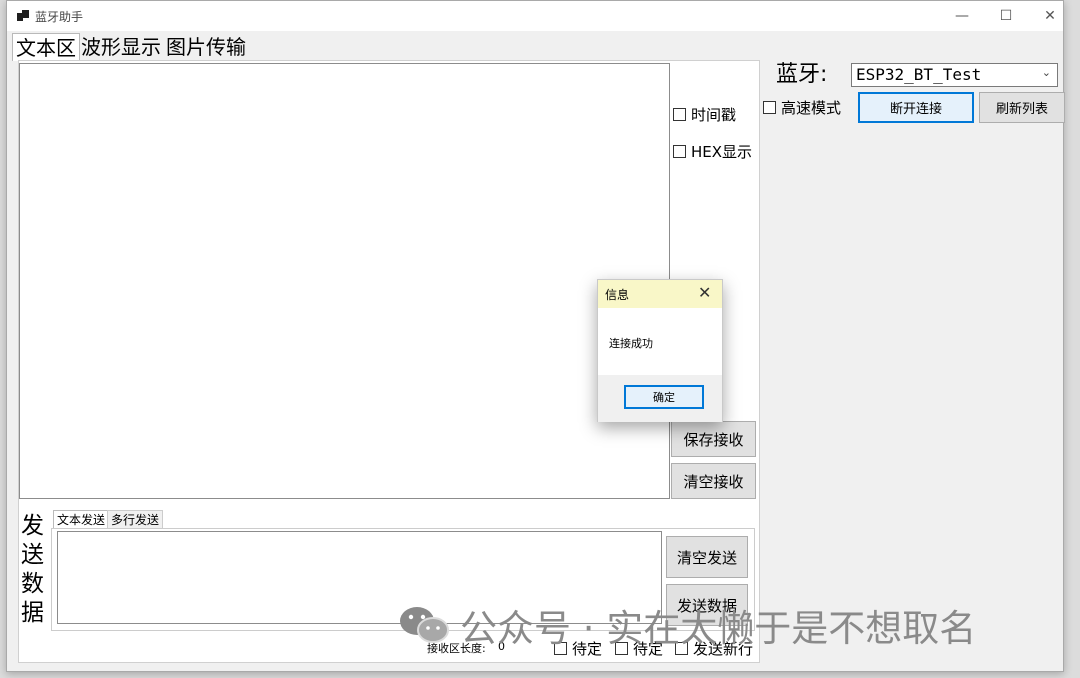  I want to click on clear-send-button: 清空发送, so click(707, 557).